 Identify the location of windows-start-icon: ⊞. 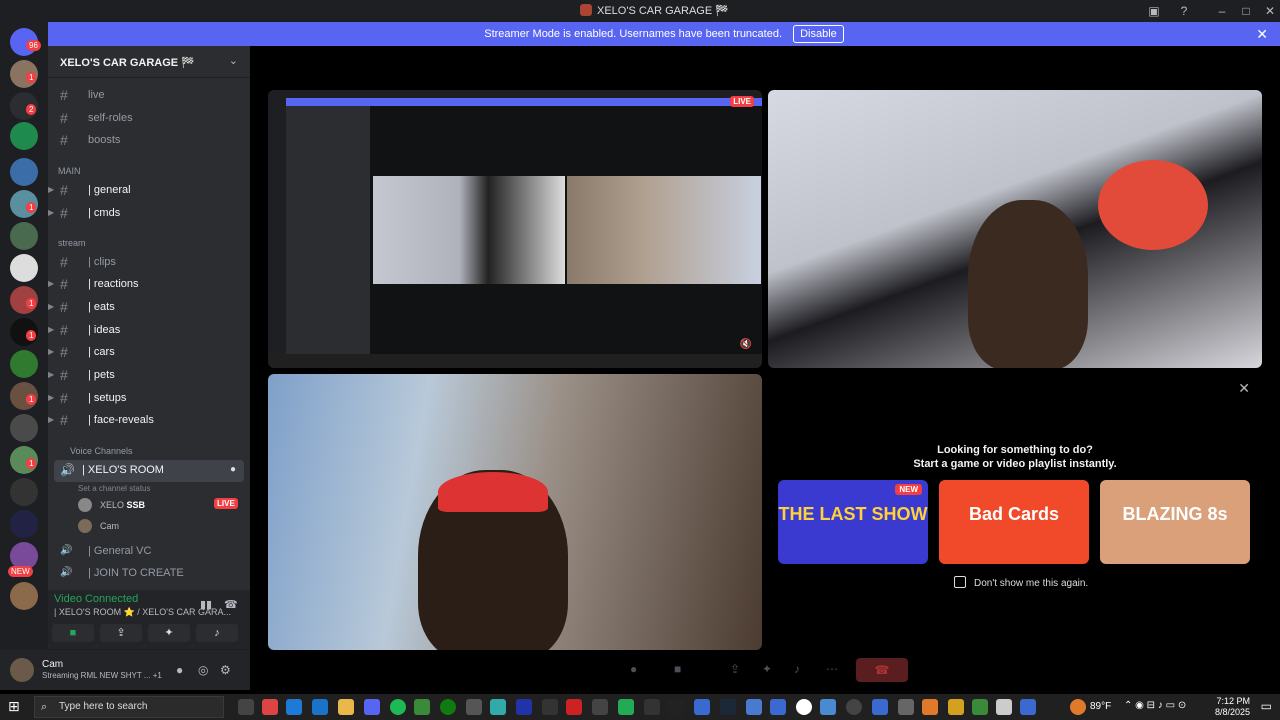
(16, 706).